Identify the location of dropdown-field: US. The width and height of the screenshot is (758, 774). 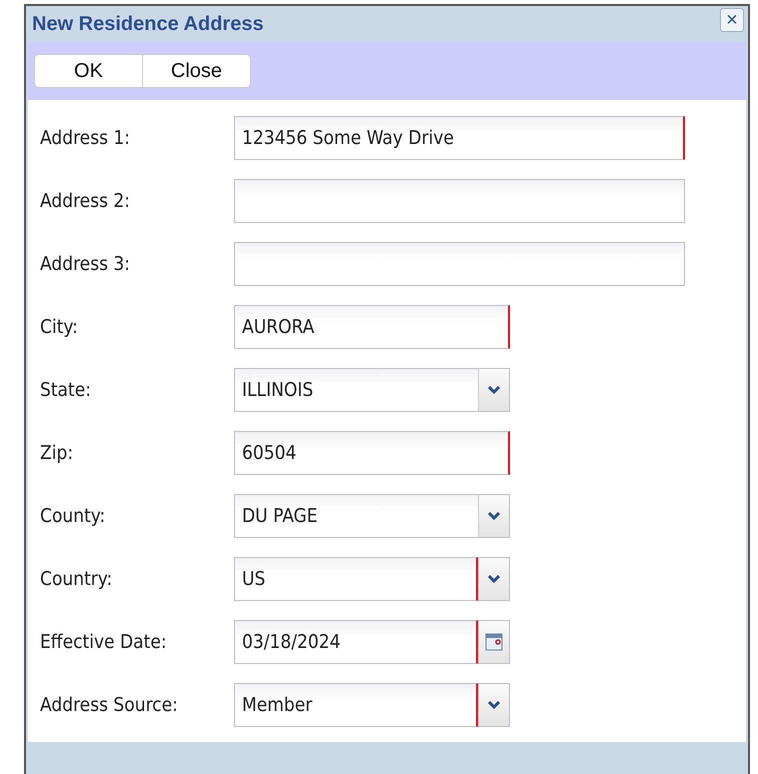
(356, 578).